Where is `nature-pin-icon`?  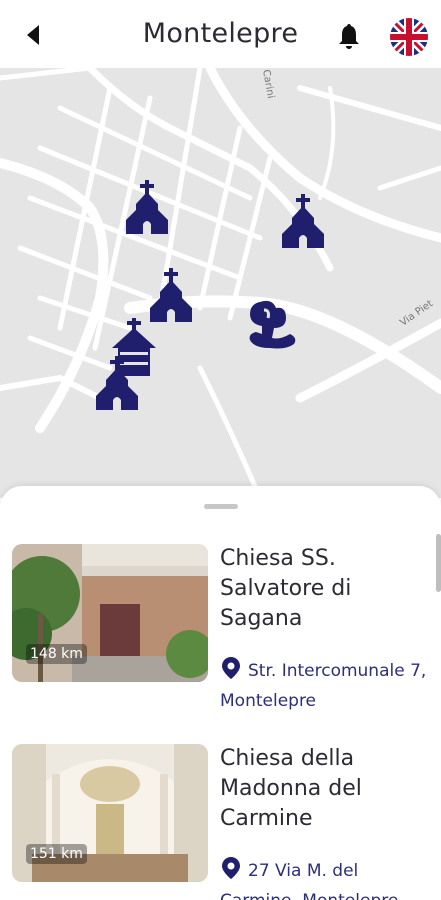
nature-pin-icon is located at coordinates (272, 324).